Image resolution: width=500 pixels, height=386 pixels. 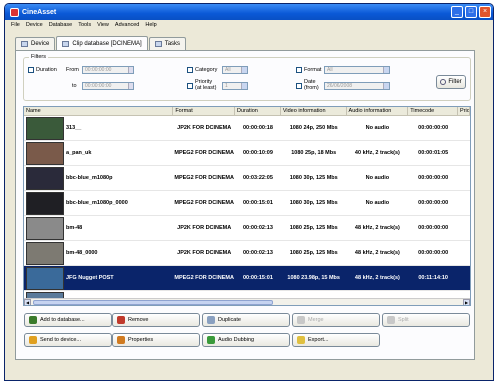 I want to click on minimize-button: _, so click(x=457, y=12).